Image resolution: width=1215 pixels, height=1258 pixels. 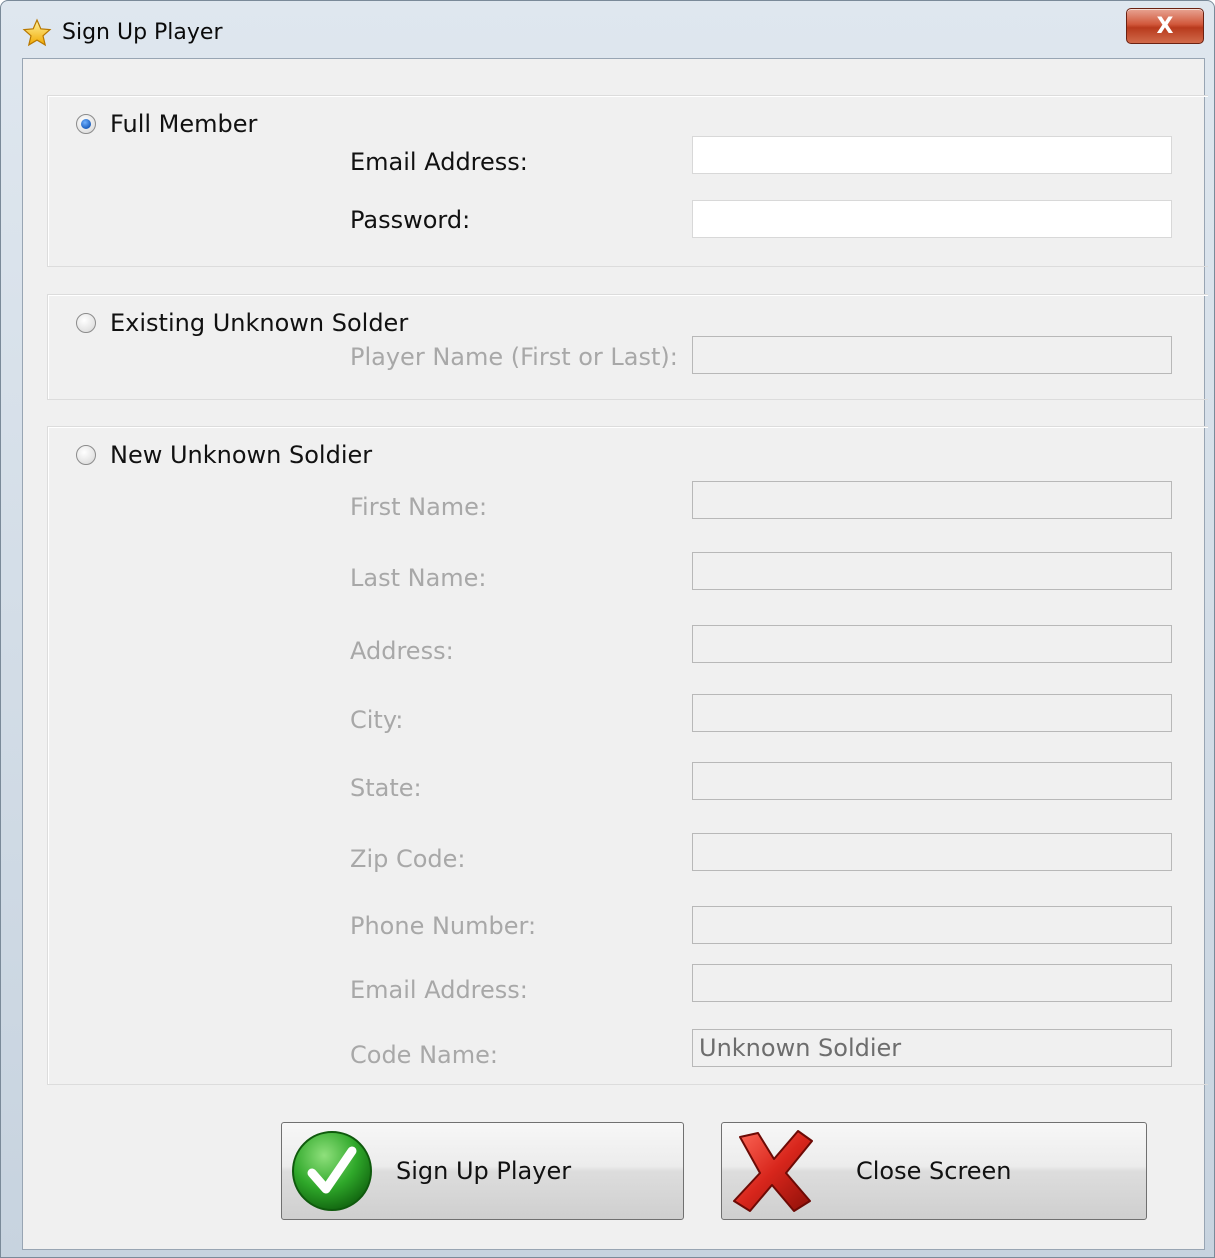 I want to click on state-field, so click(x=932, y=781).